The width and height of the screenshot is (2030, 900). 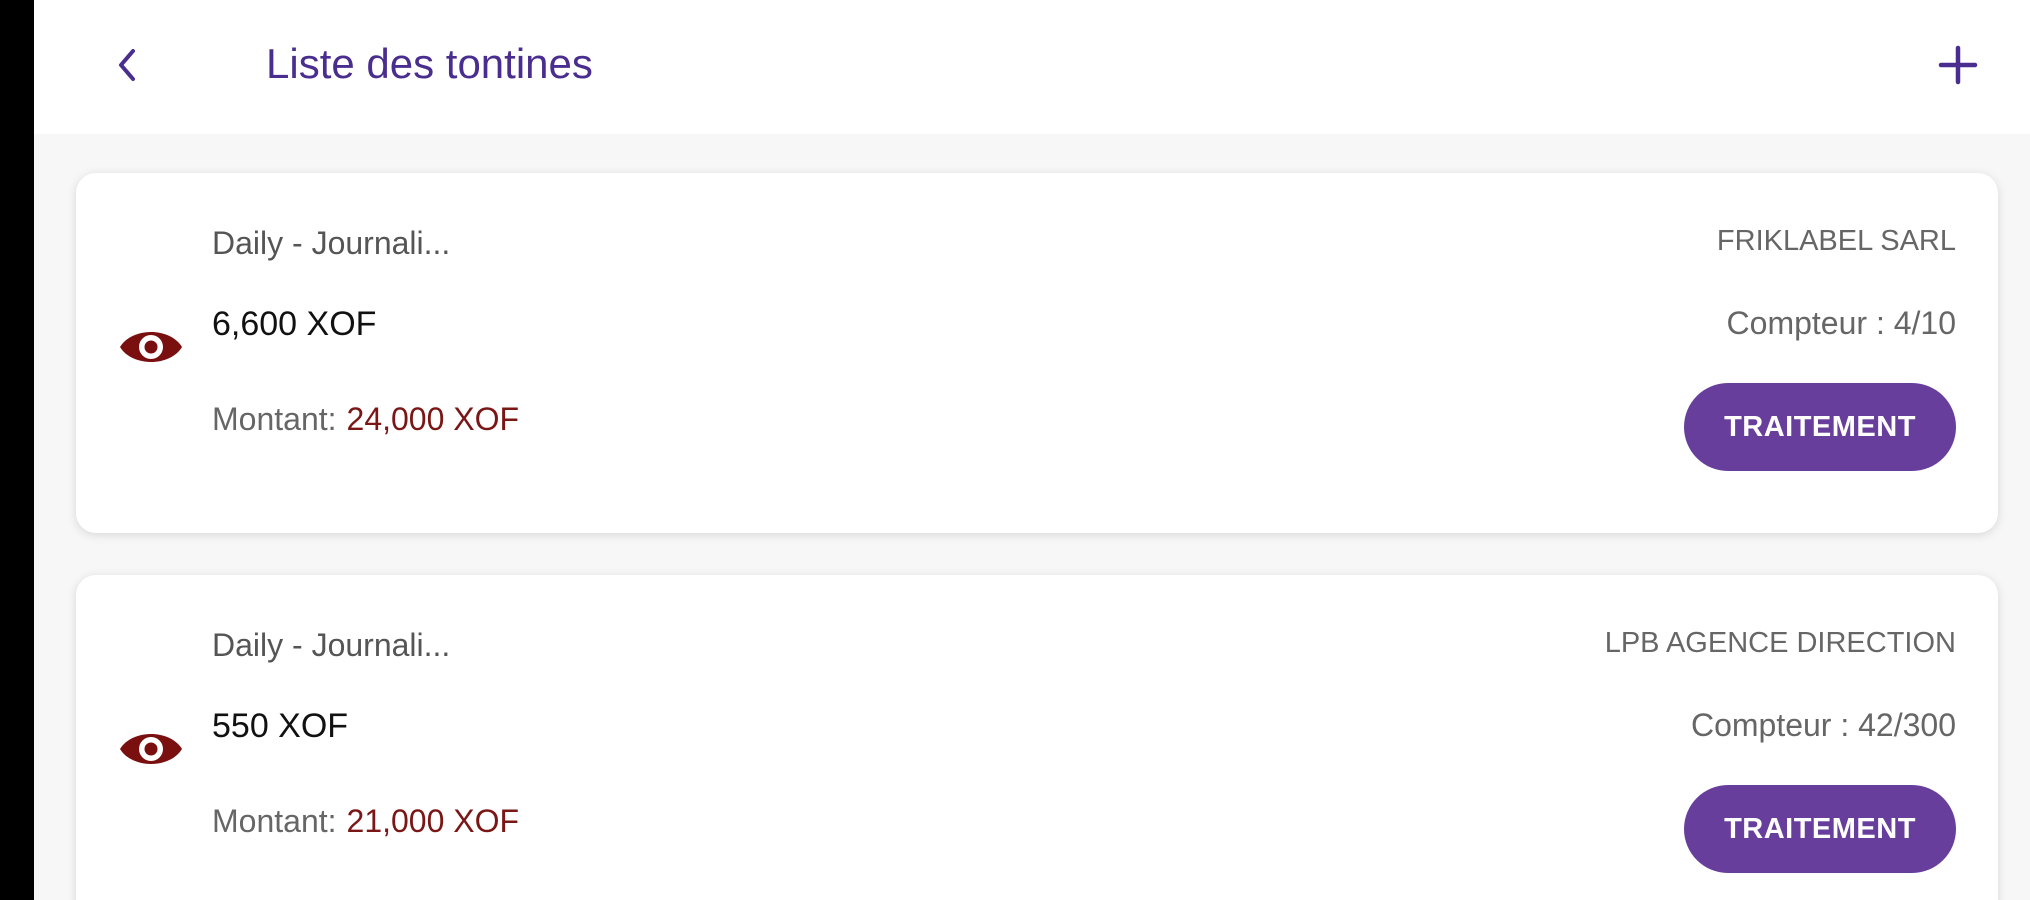 What do you see at coordinates (280, 726) in the screenshot?
I see `tontine-contribution-amount: 550 XOF` at bounding box center [280, 726].